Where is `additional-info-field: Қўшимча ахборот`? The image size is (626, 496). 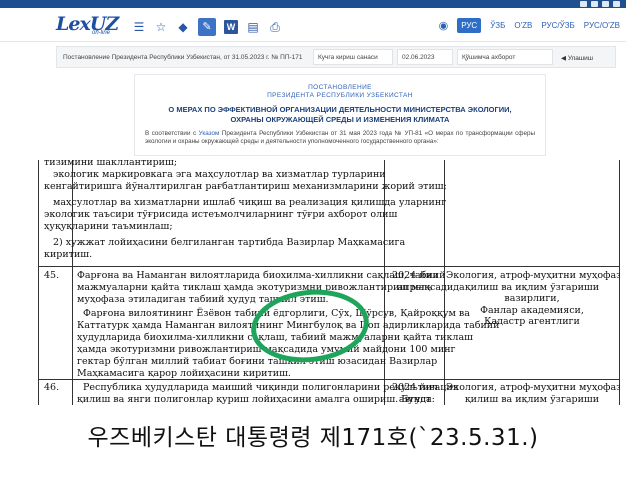 additional-info-field: Қўшимча ахборот is located at coordinates (505, 57).